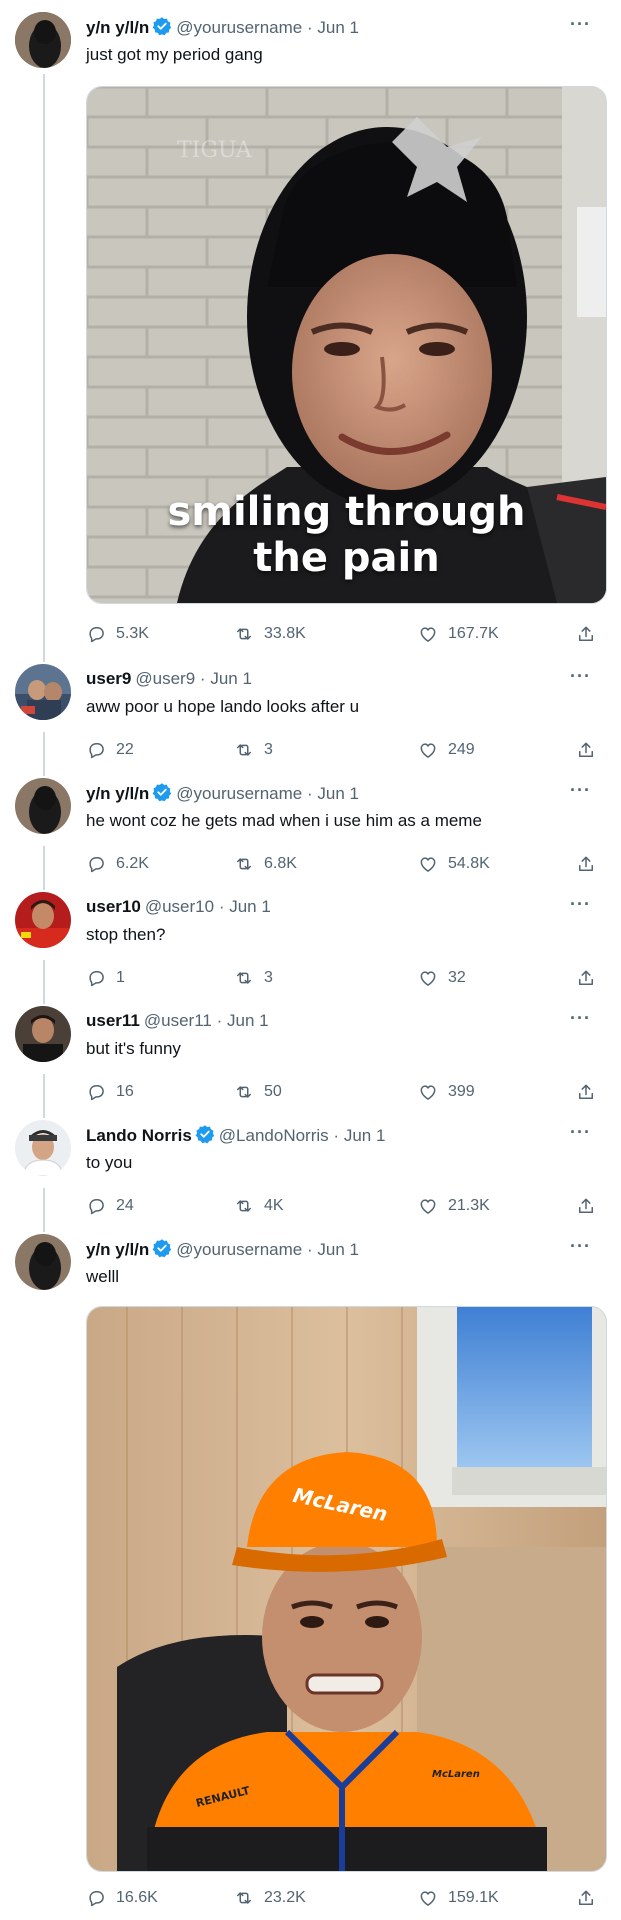  Describe the element at coordinates (122, 1898) in the screenshot. I see `reply-button: 16.6K` at that location.